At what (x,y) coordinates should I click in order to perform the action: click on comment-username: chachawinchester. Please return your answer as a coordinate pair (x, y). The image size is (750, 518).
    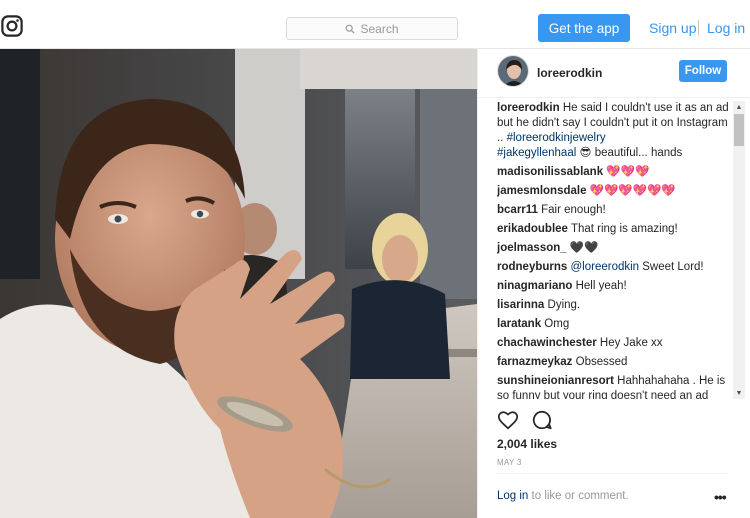
    Looking at the image, I should click on (547, 343).